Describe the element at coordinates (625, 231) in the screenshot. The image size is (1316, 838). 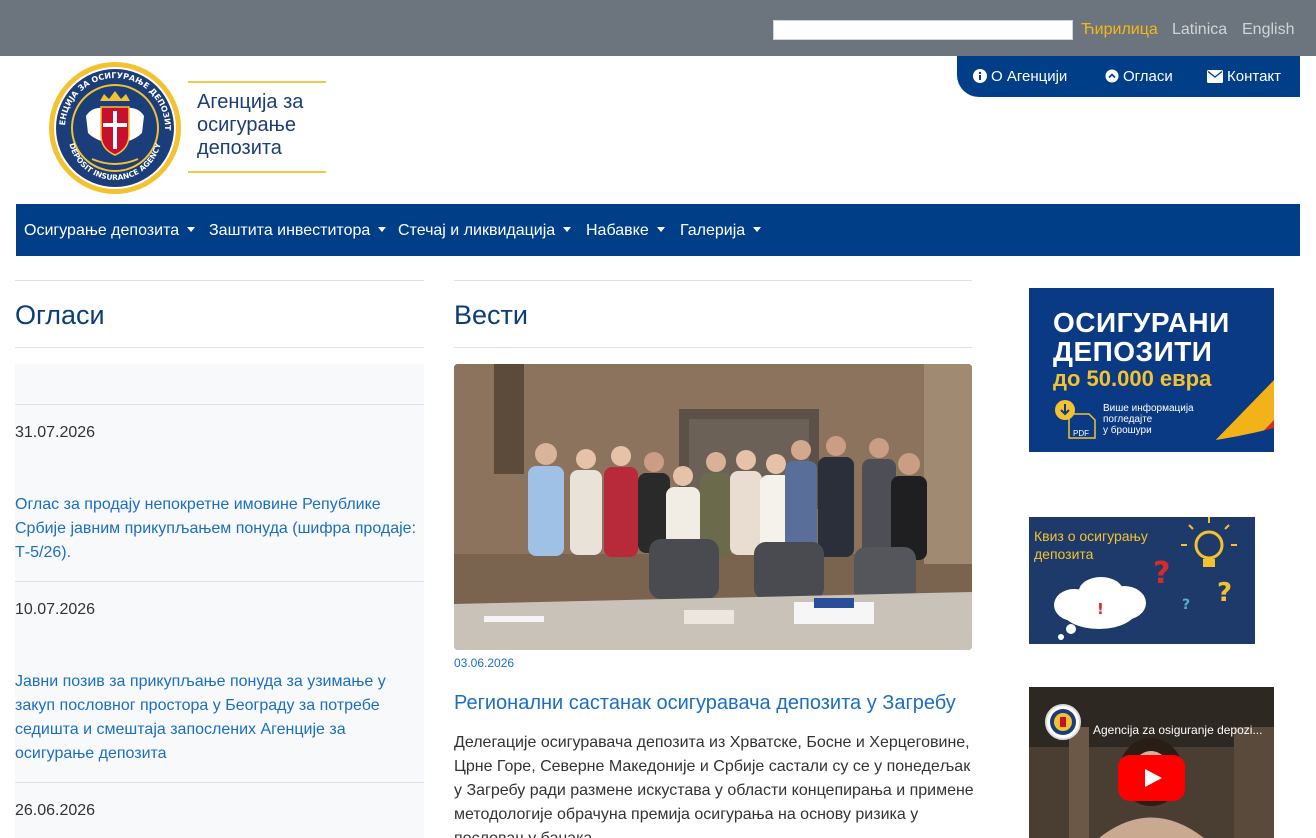
I see `nav-procurement: Набавке` at that location.